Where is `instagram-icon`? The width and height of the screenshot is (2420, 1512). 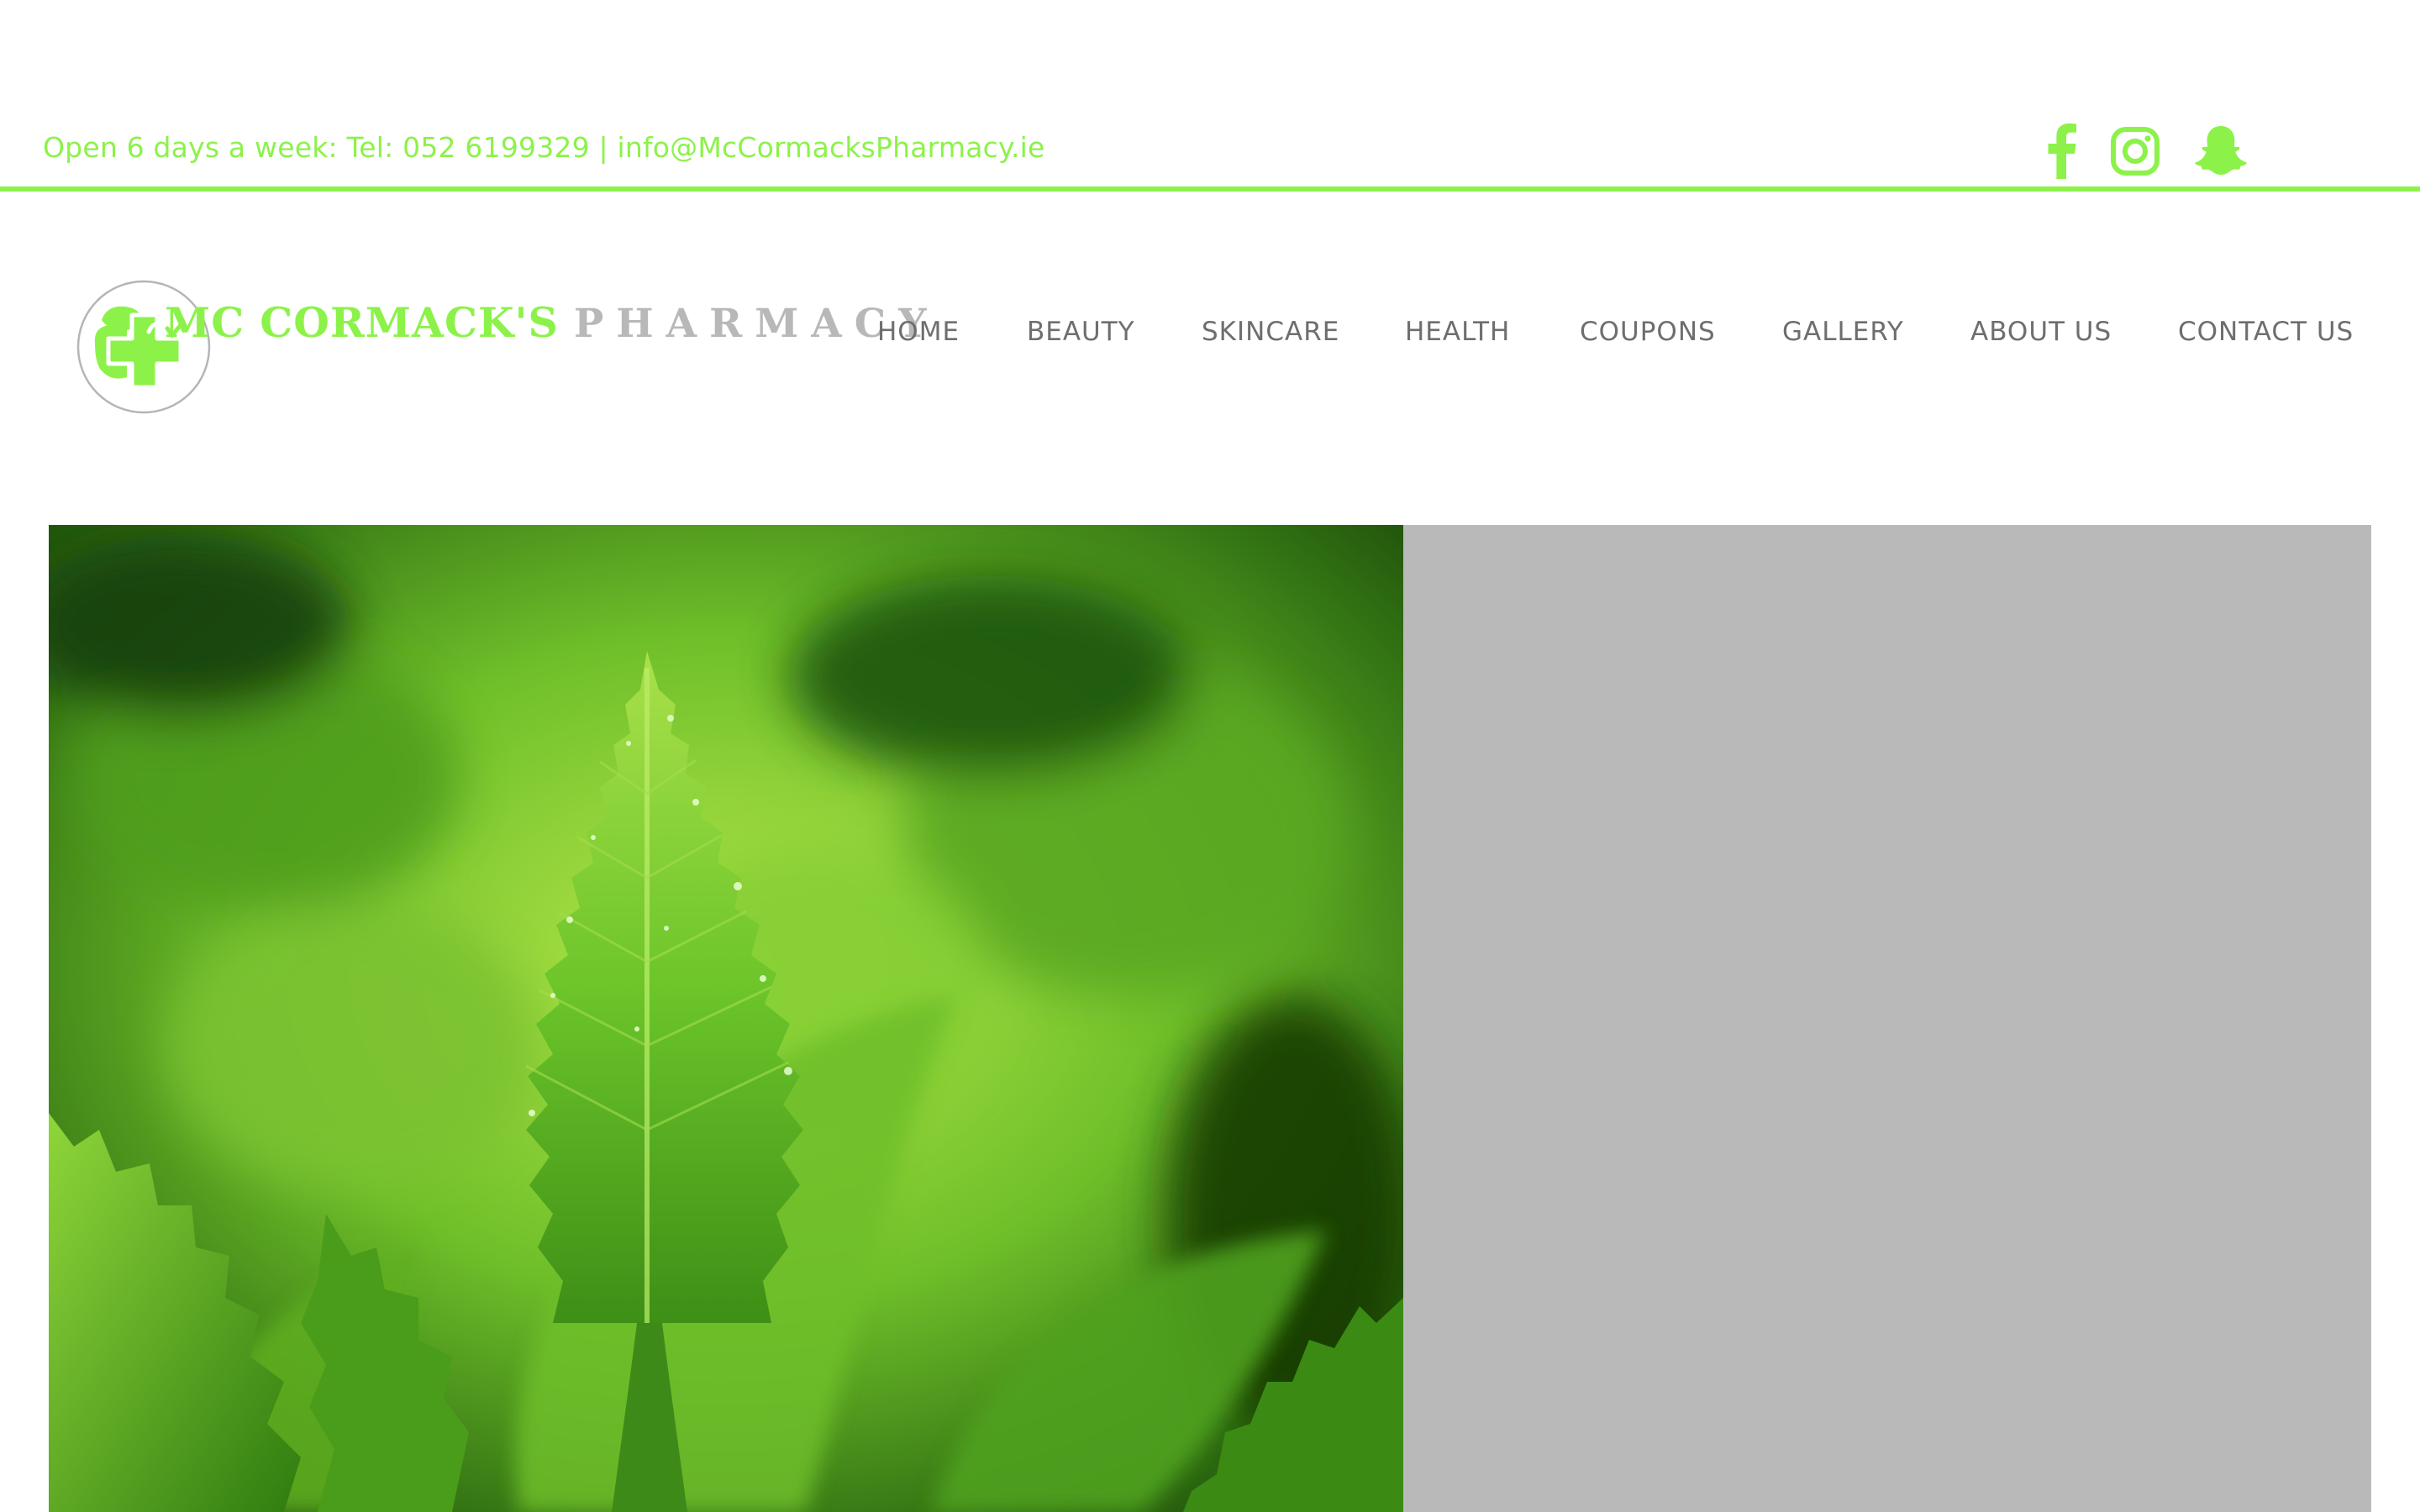
instagram-icon is located at coordinates (2135, 151).